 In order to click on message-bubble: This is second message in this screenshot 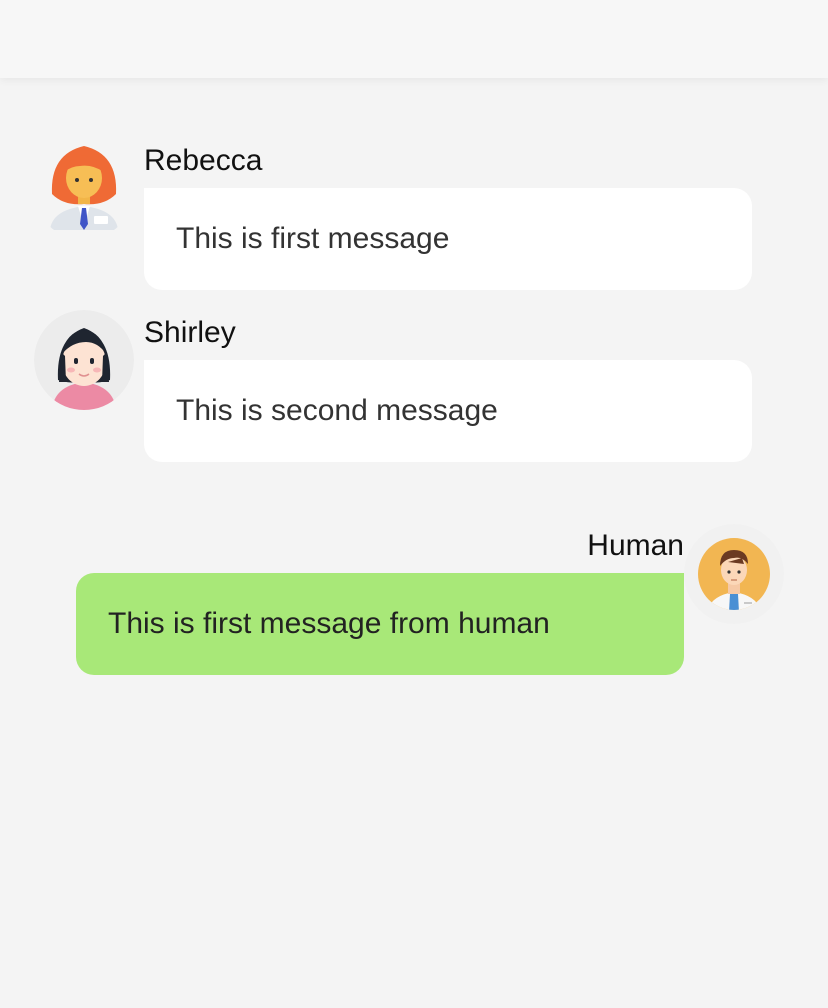, I will do `click(448, 411)`.